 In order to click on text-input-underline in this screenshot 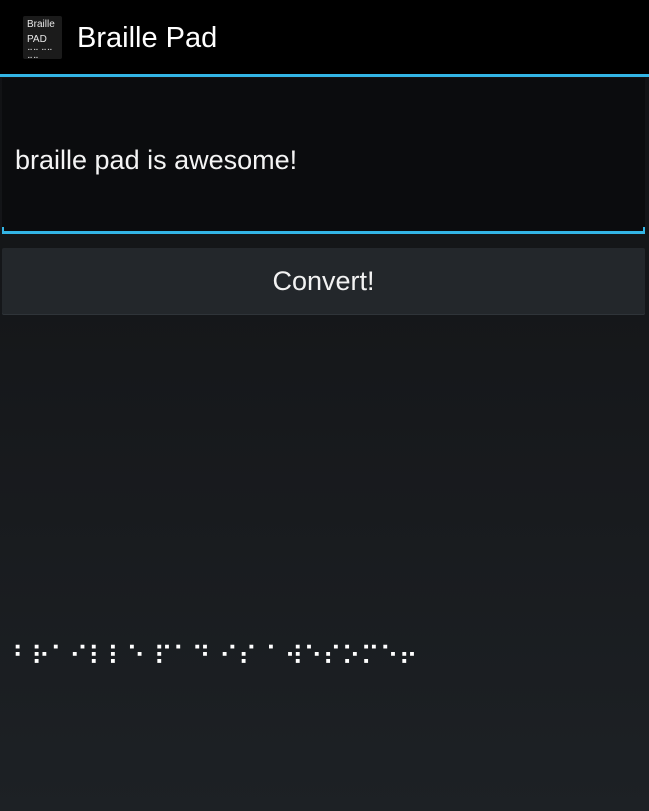, I will do `click(323, 232)`.